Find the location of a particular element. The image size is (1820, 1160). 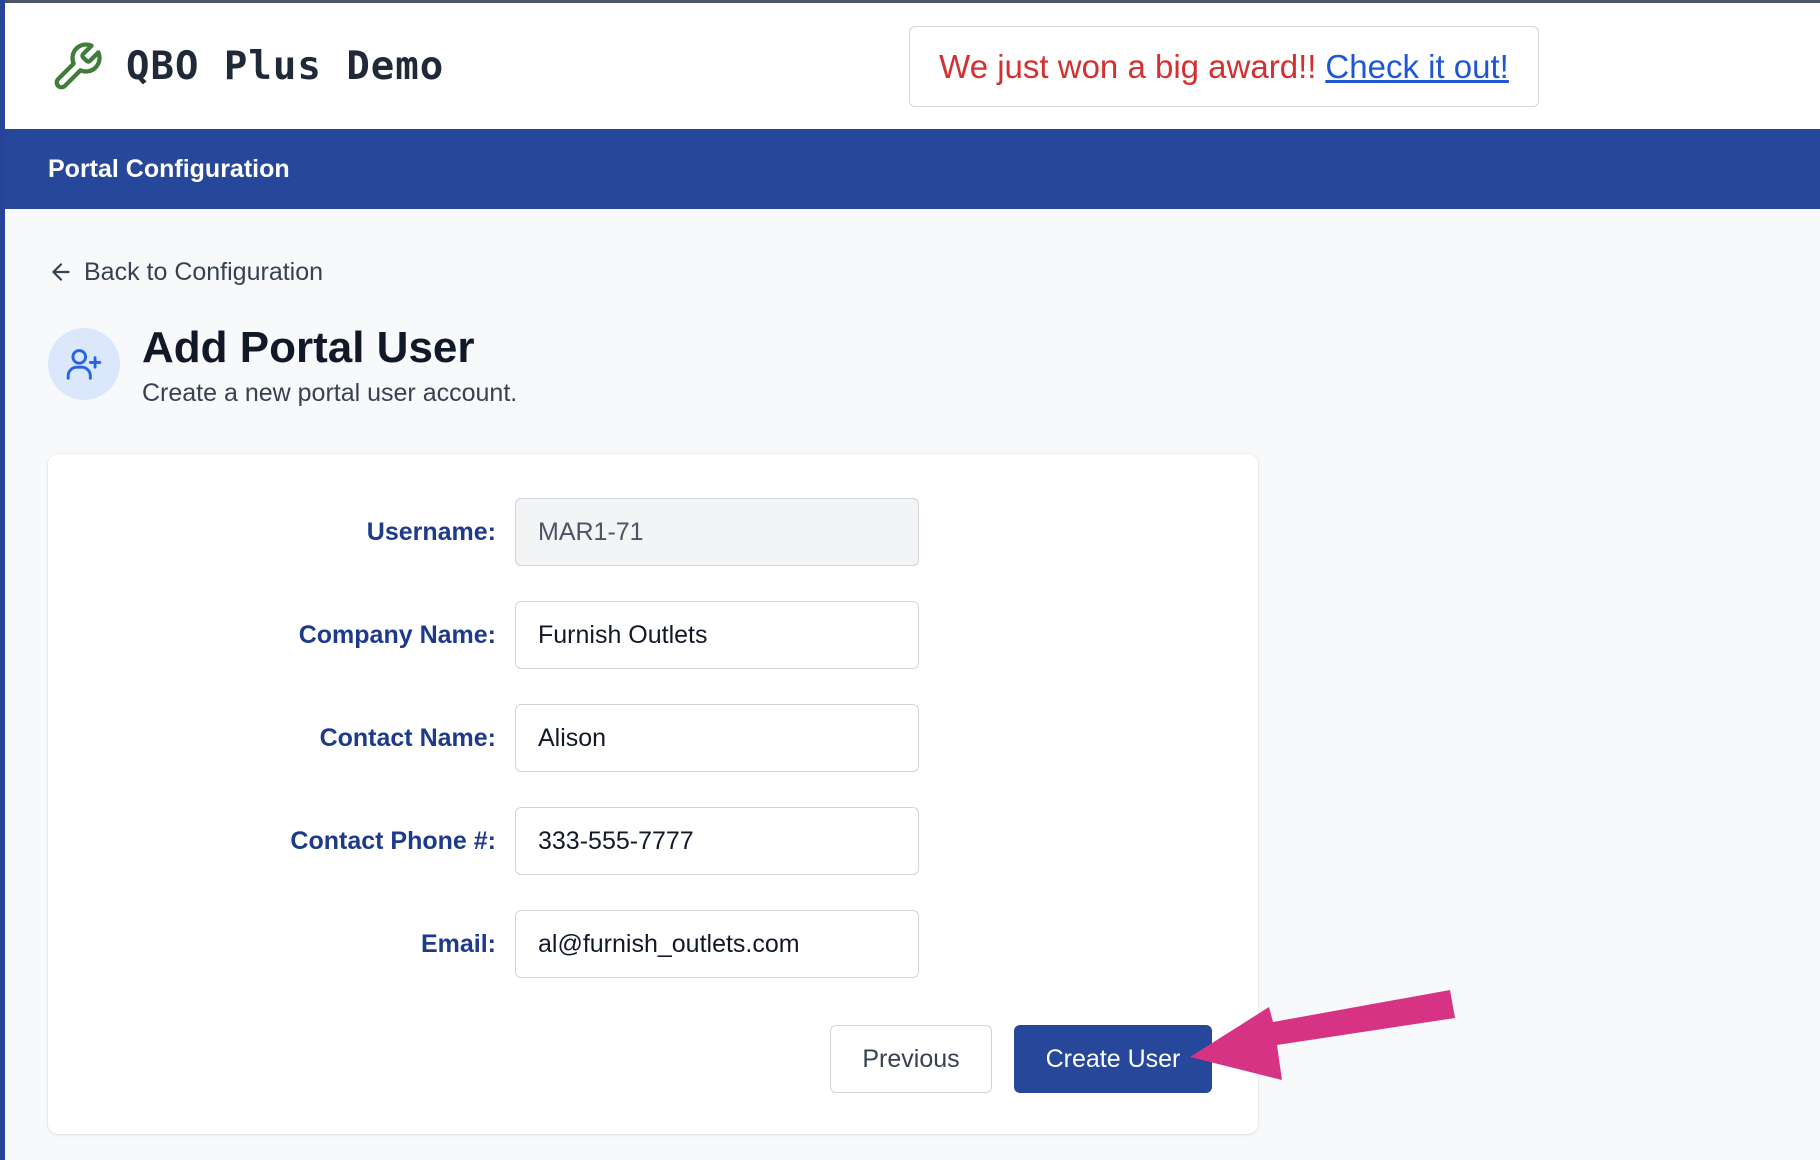

page-icon-badge is located at coordinates (84, 364).